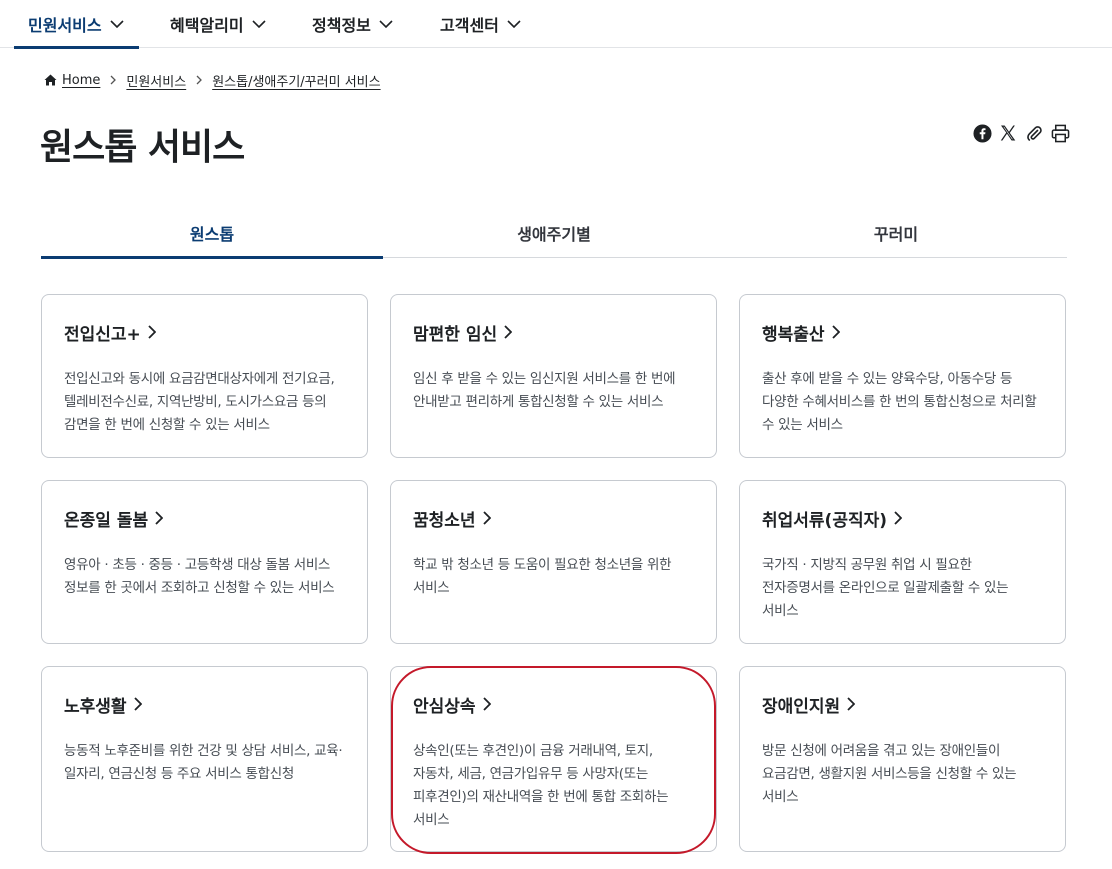  I want to click on nav-item-label: 민원서비스, so click(65, 25).